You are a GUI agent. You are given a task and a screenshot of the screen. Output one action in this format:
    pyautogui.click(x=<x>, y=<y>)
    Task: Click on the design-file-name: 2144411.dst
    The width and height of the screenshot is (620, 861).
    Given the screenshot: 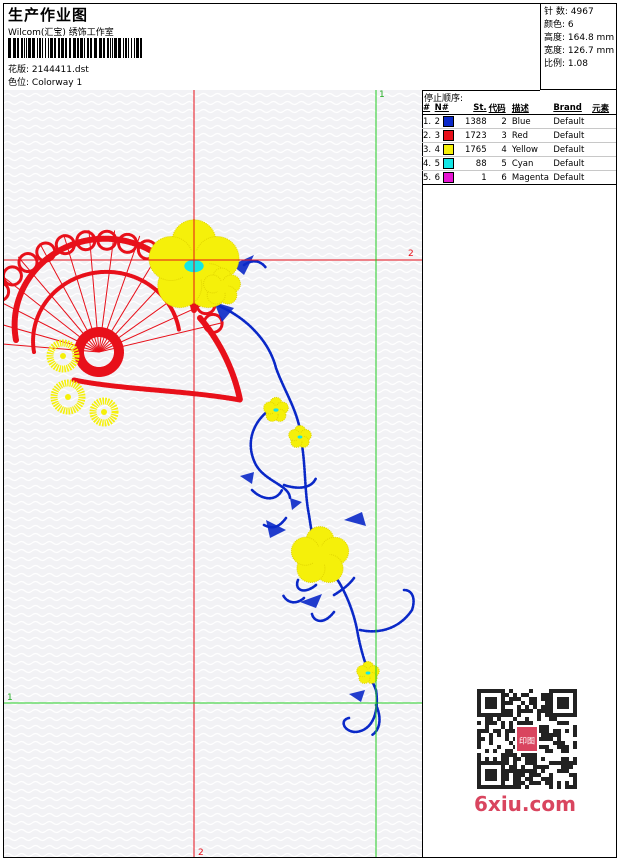 What is the action you would take?
    pyautogui.click(x=60, y=70)
    